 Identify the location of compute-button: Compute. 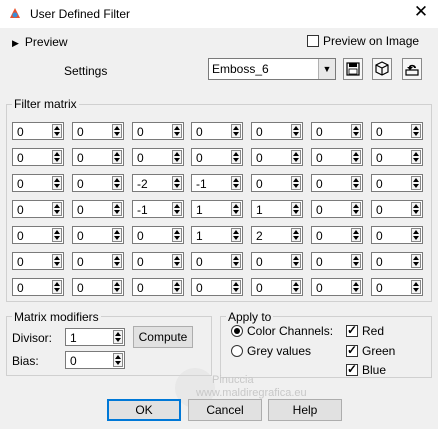
(163, 337).